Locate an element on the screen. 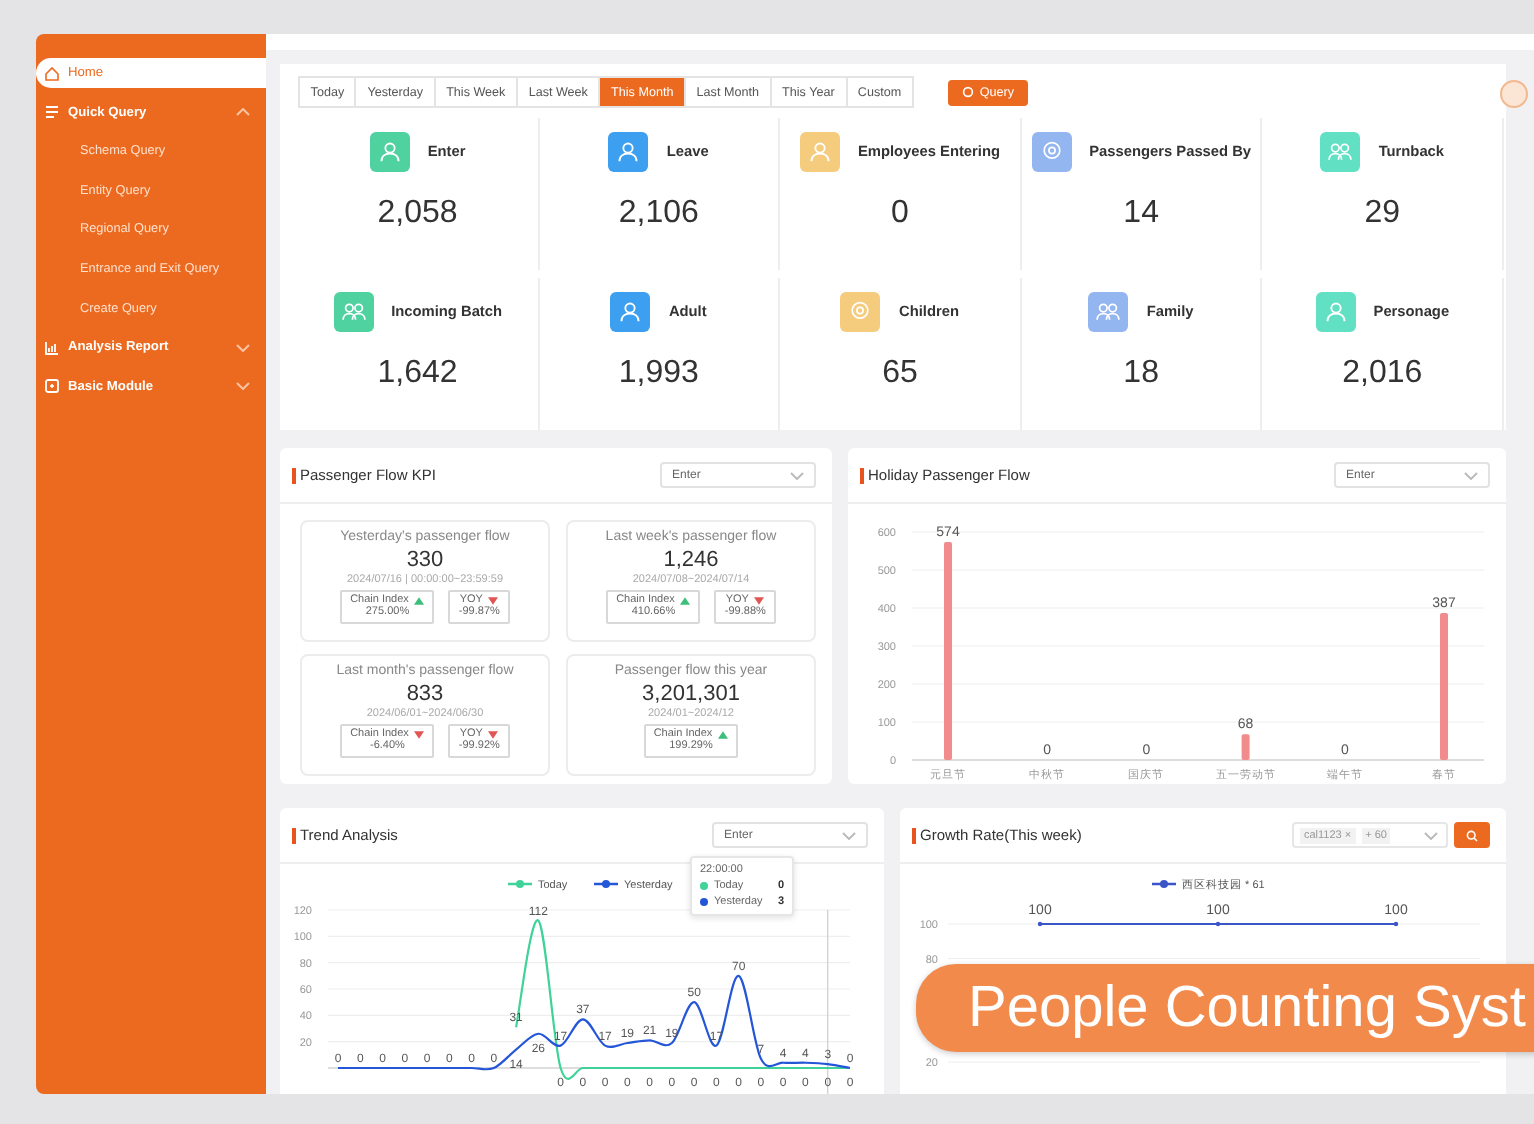  search-button is located at coordinates (1472, 835).